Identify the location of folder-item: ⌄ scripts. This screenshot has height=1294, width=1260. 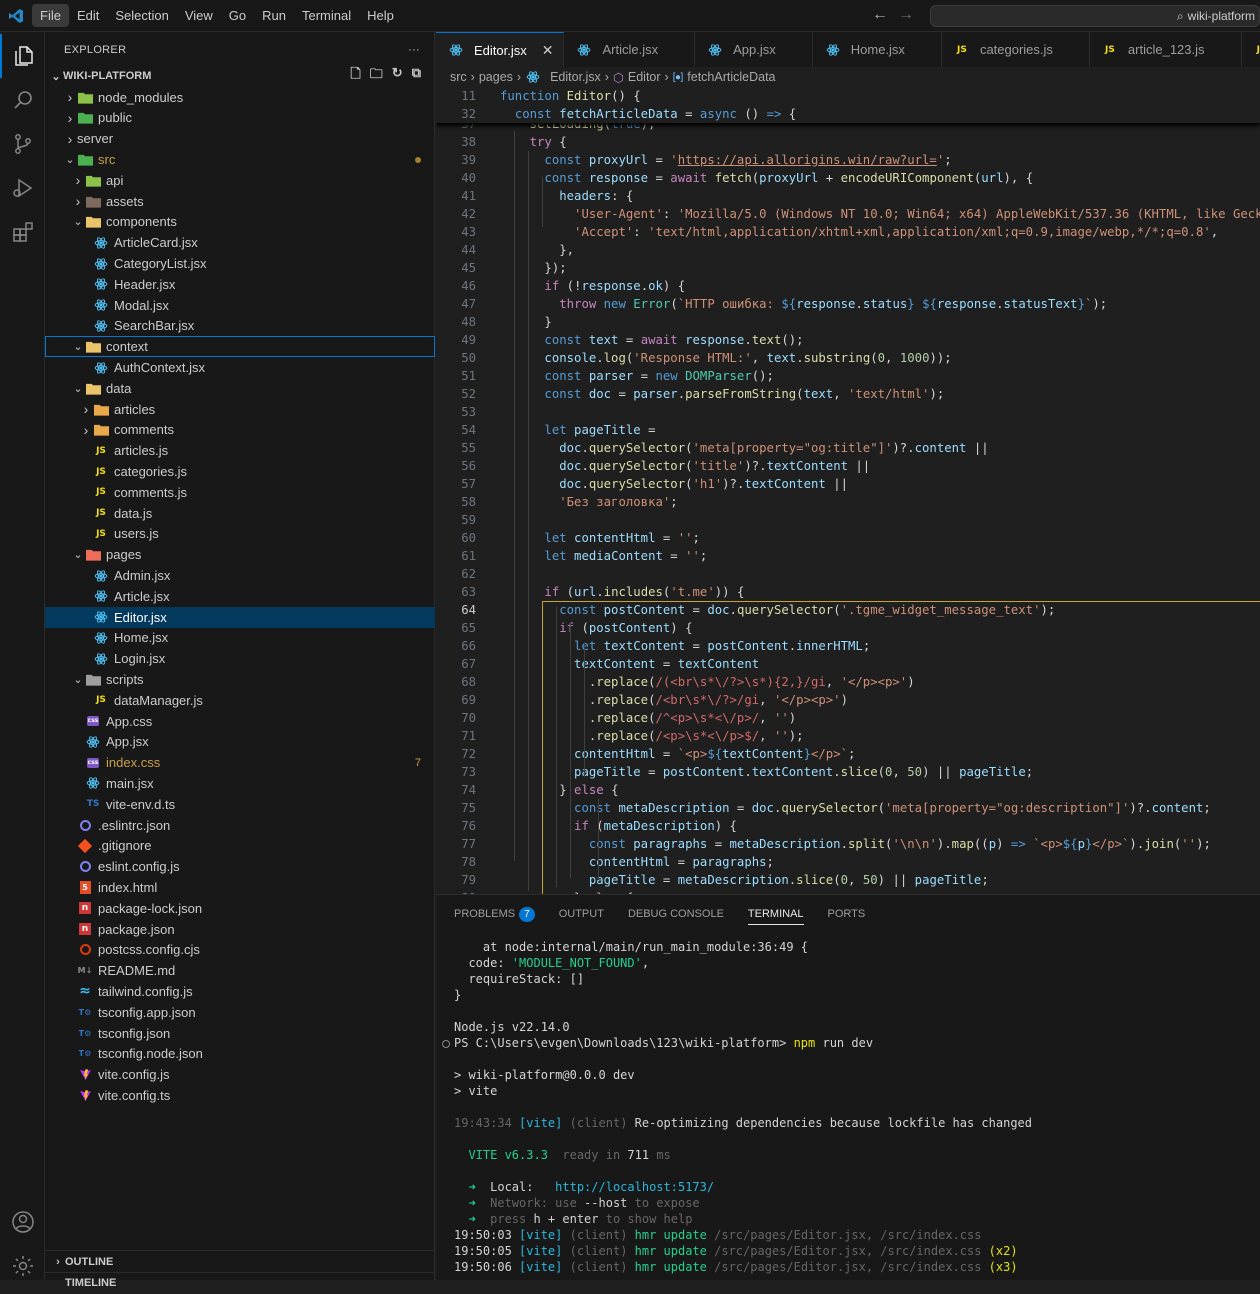
(240, 679).